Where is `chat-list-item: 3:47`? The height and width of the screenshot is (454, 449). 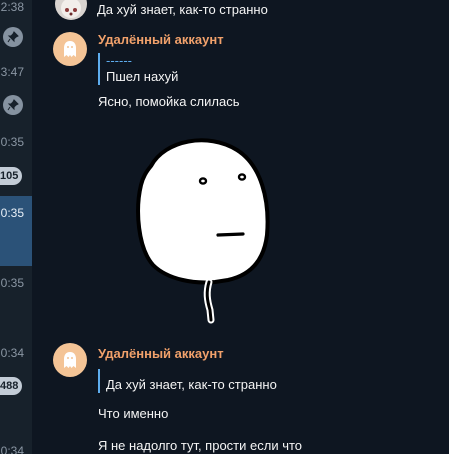 chat-list-item: 3:47 is located at coordinates (16, 92).